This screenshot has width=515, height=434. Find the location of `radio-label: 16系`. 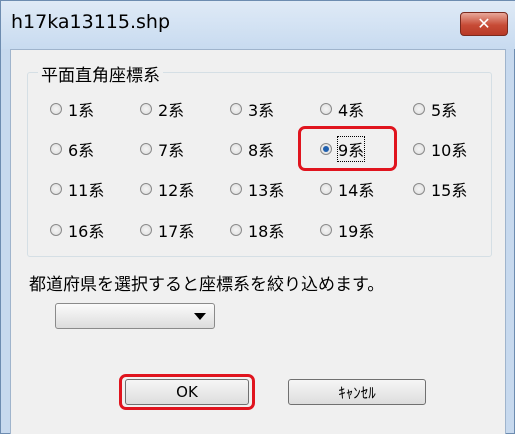

radio-label: 16系 is located at coordinates (86, 231).